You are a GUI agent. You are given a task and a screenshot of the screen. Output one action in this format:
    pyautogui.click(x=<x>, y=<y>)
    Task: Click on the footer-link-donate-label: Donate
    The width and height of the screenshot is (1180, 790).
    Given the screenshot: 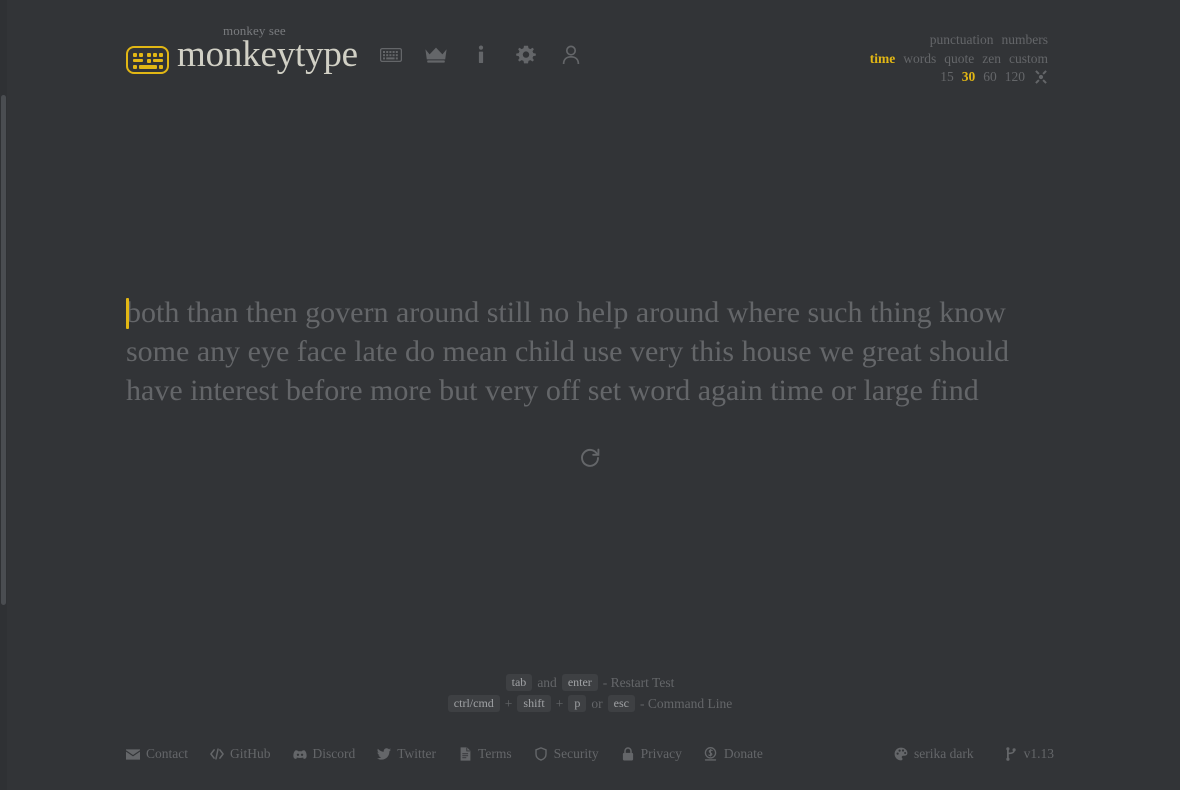 What is the action you would take?
    pyautogui.click(x=743, y=753)
    